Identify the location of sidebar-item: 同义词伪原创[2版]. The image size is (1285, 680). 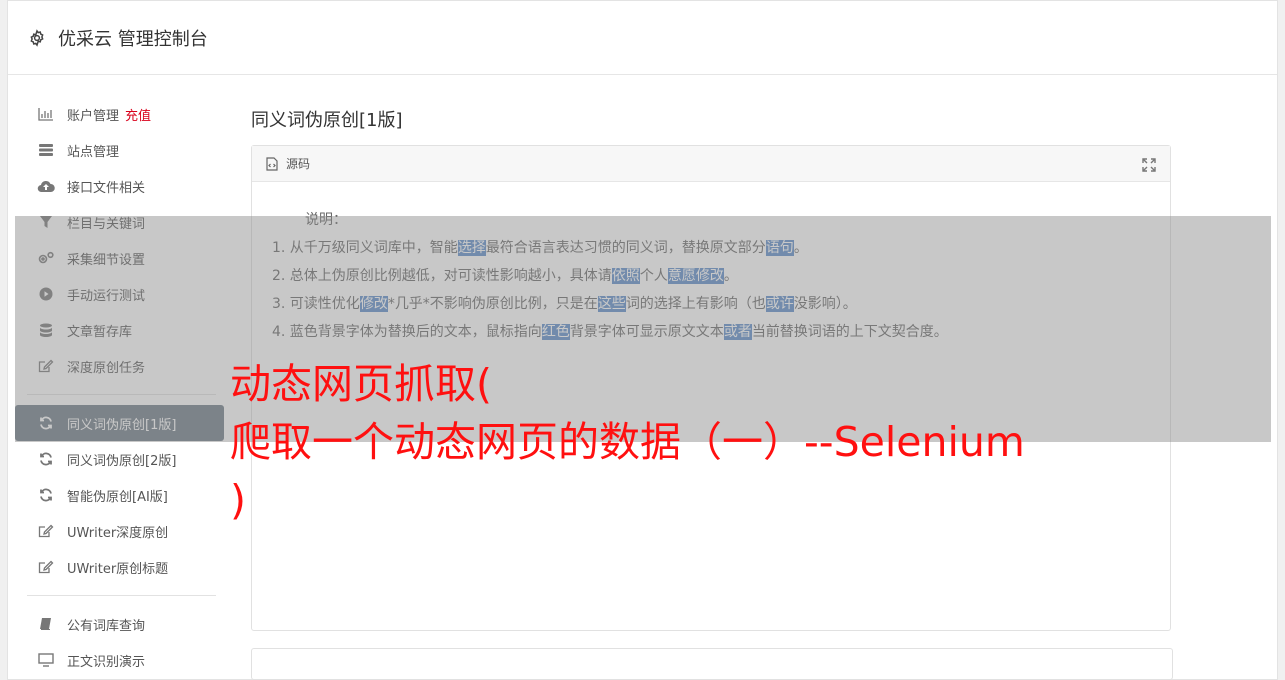
(119, 459).